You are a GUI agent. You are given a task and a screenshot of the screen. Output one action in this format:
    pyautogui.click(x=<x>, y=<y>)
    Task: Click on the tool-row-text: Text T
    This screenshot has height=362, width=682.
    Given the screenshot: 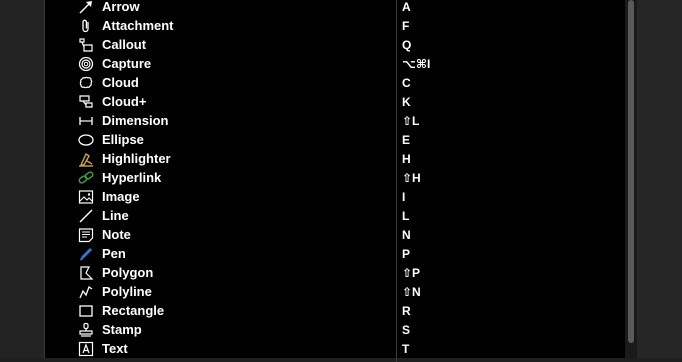 What is the action you would take?
    pyautogui.click(x=334, y=349)
    